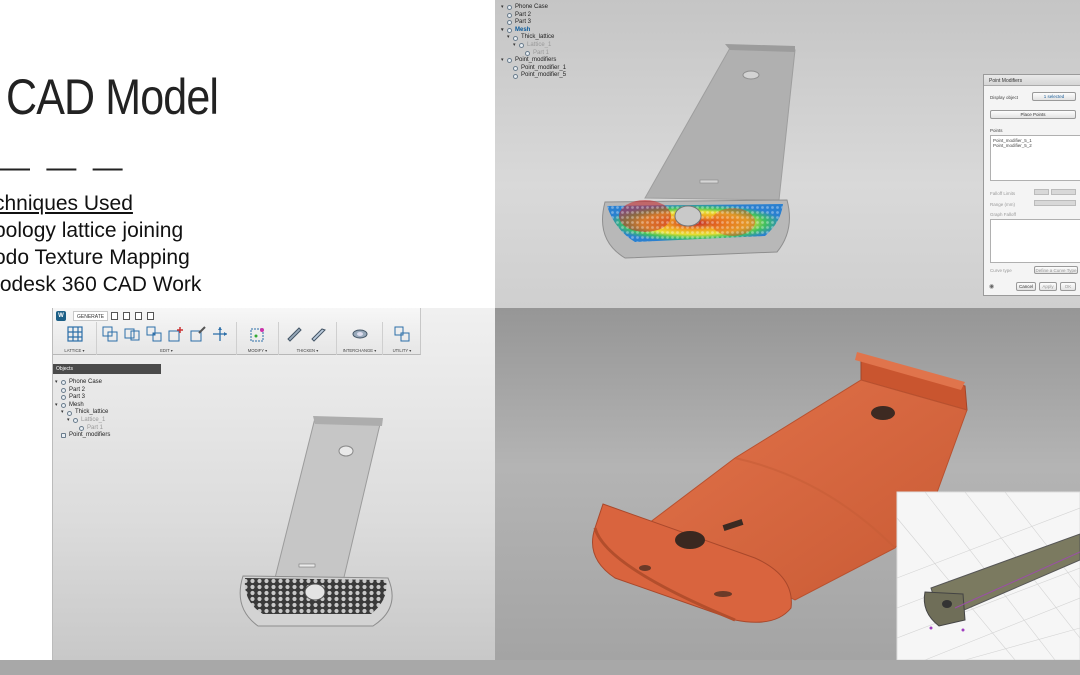 The image size is (1080, 675). What do you see at coordinates (91, 316) in the screenshot?
I see `mode-tab: GENERATE` at bounding box center [91, 316].